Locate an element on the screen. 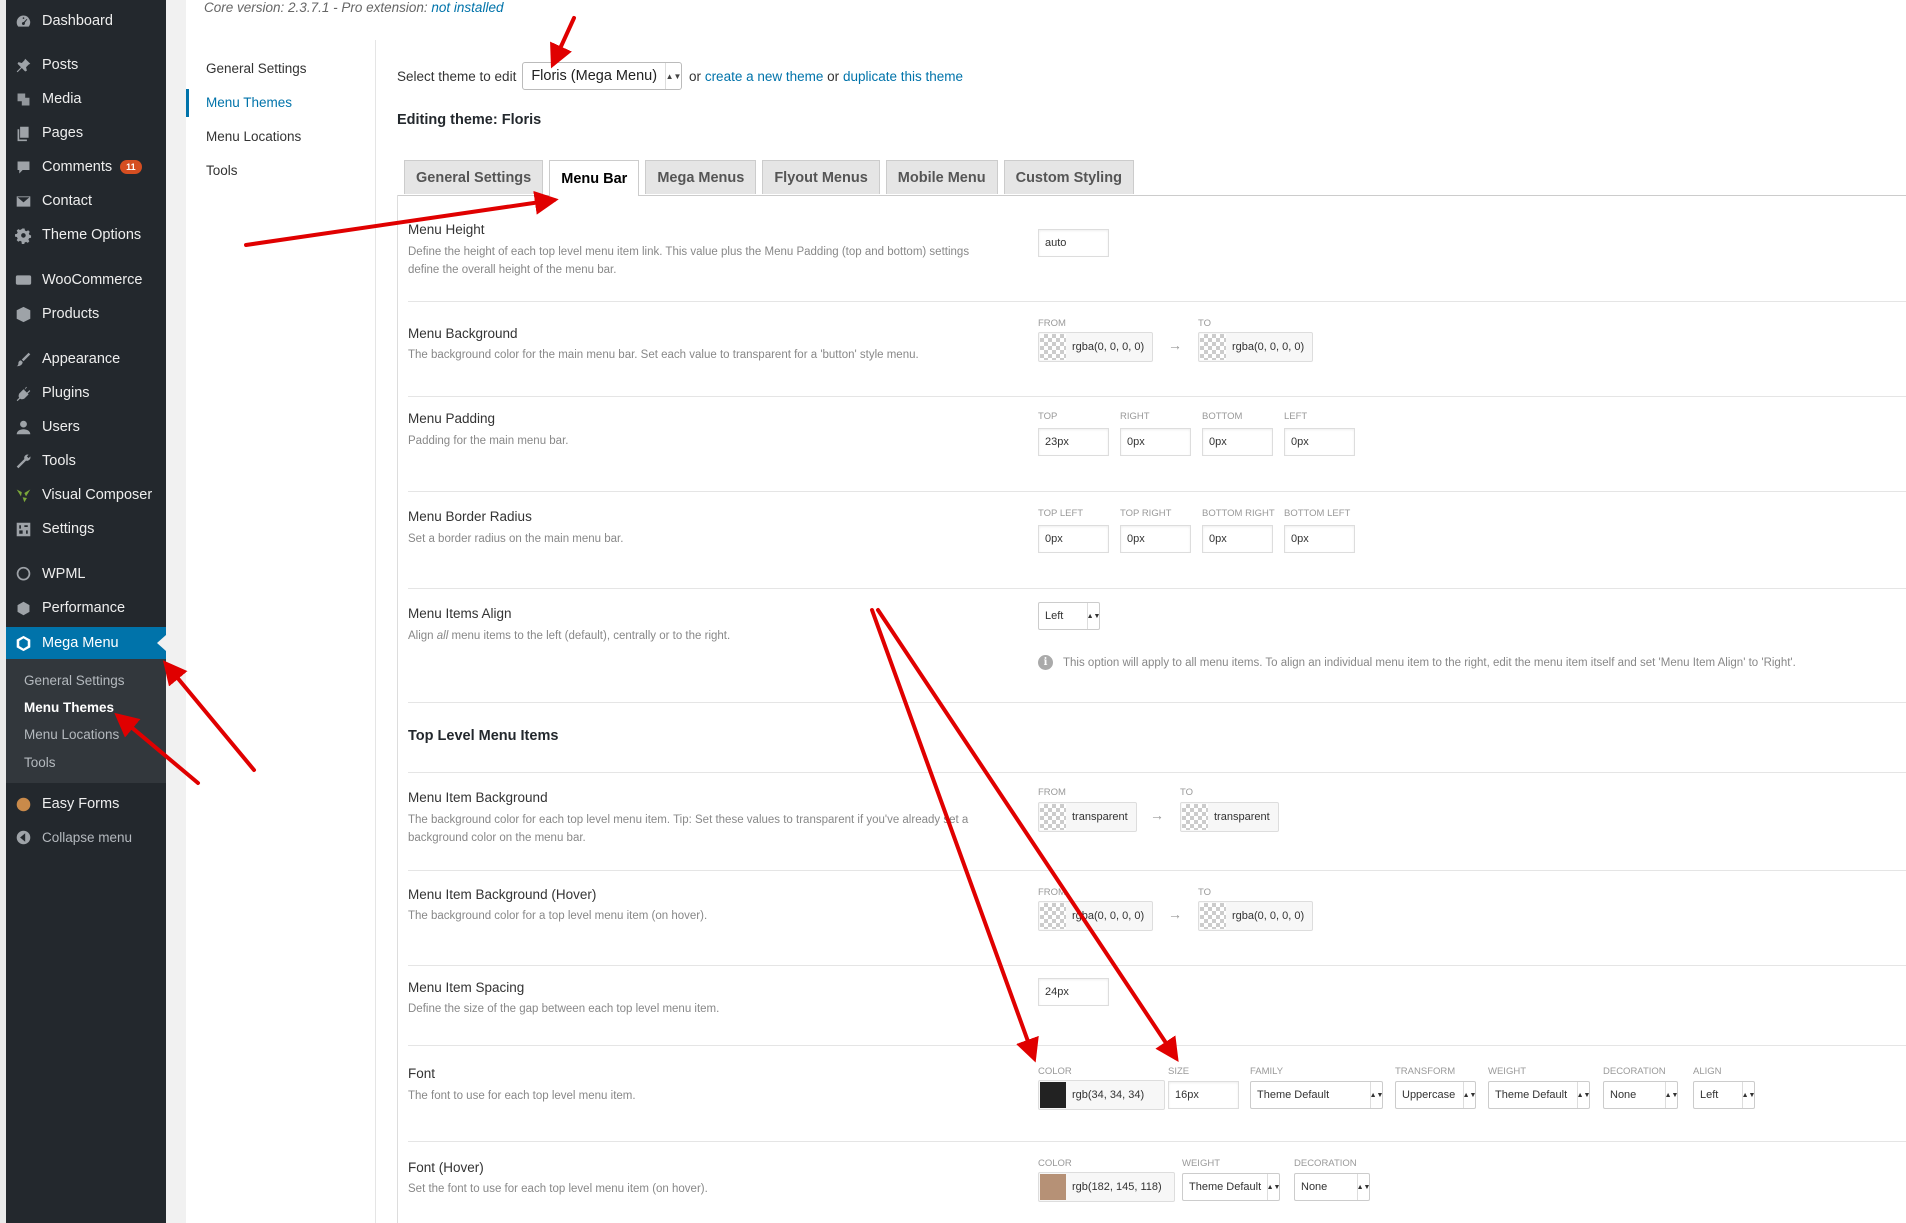 This screenshot has width=1906, height=1223. font-decoration-label: DECORATION is located at coordinates (1634, 1071).